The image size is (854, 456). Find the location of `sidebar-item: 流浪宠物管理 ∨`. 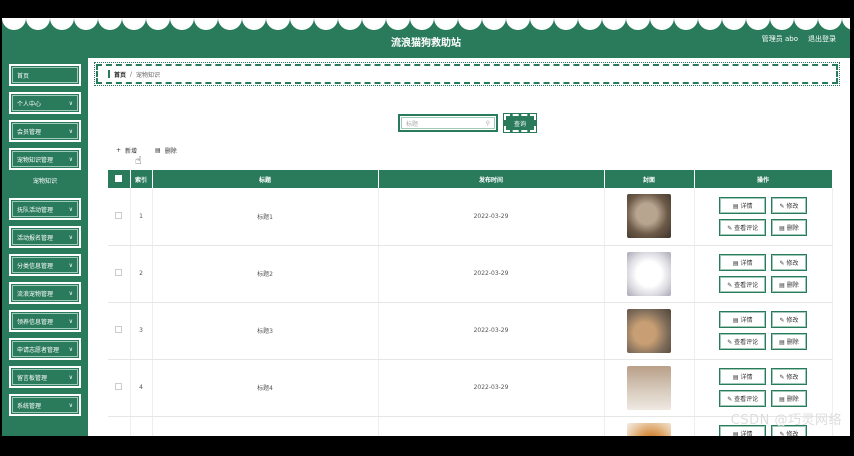

sidebar-item: 流浪宠物管理 ∨ is located at coordinates (45, 293).